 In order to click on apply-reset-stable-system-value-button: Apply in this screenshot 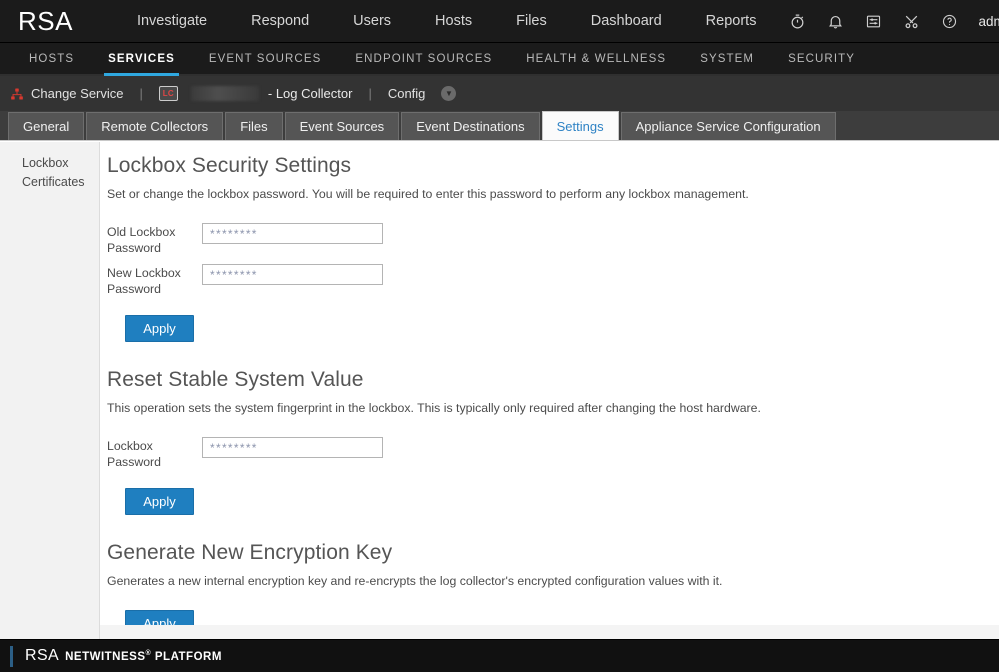, I will do `click(159, 501)`.